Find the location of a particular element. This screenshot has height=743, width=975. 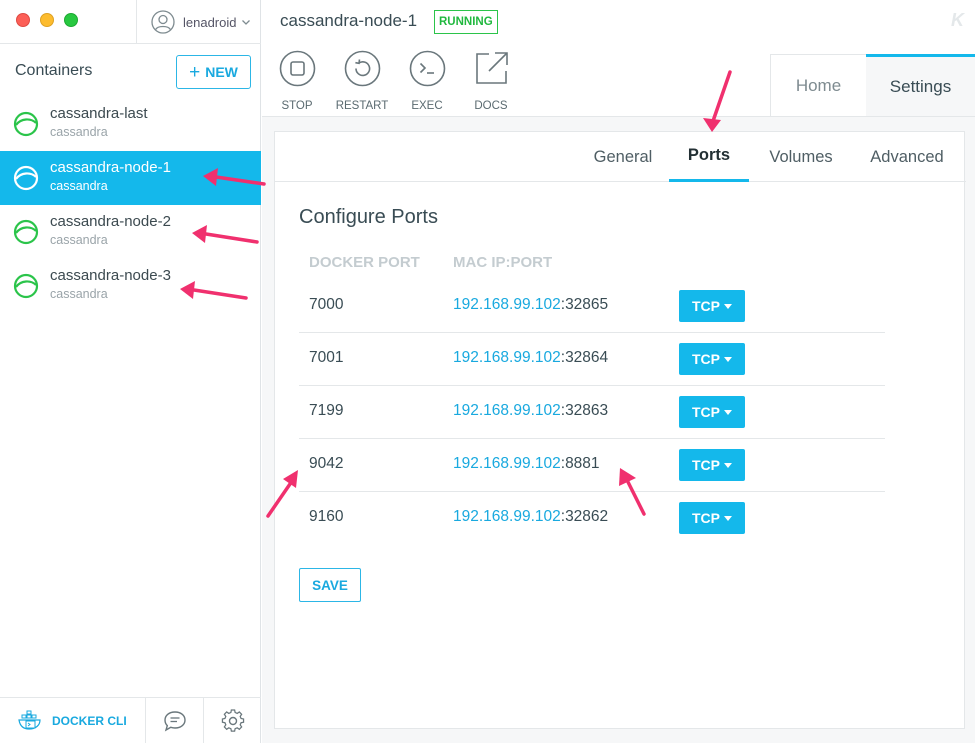

port-row: 7001 192.168.99.102:32864 TCP is located at coordinates (592, 359).